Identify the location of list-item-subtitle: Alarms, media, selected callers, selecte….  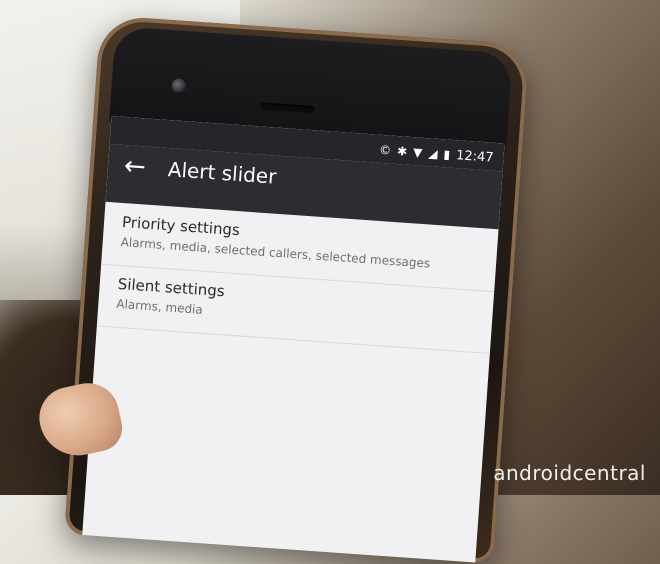
(275, 252).